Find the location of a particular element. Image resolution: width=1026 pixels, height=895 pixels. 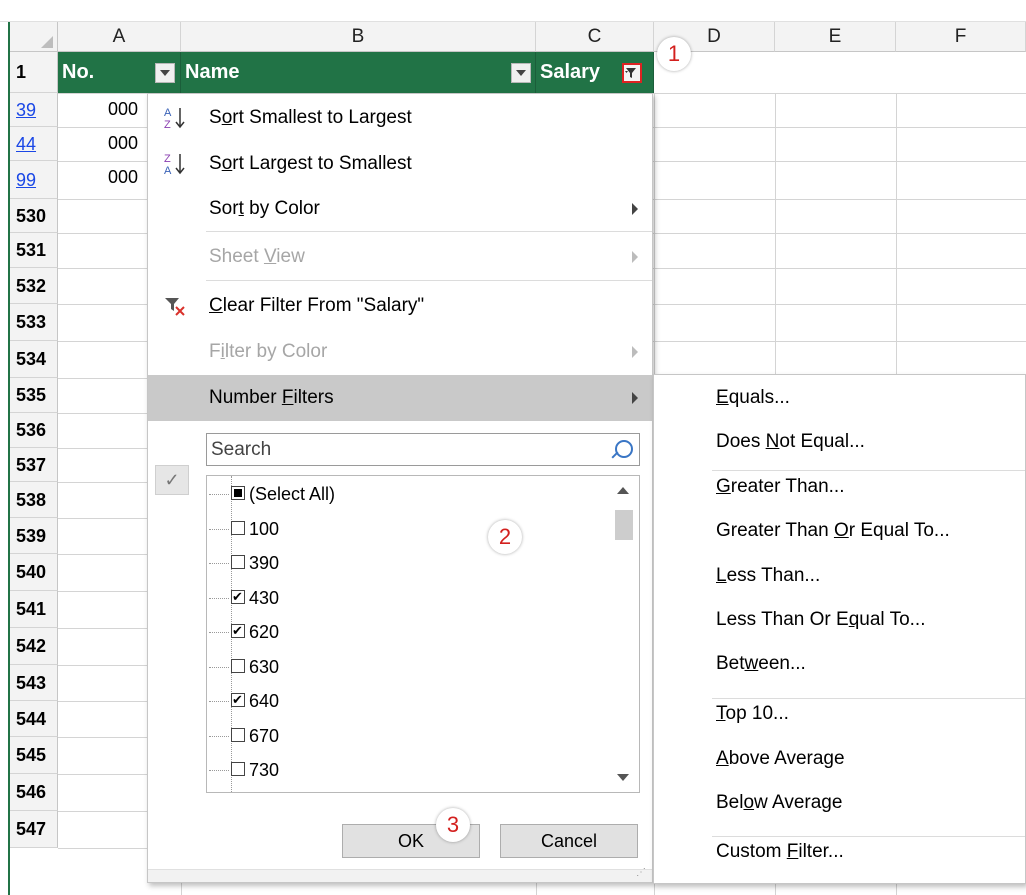

checklist-item-label: 620 is located at coordinates (264, 632).